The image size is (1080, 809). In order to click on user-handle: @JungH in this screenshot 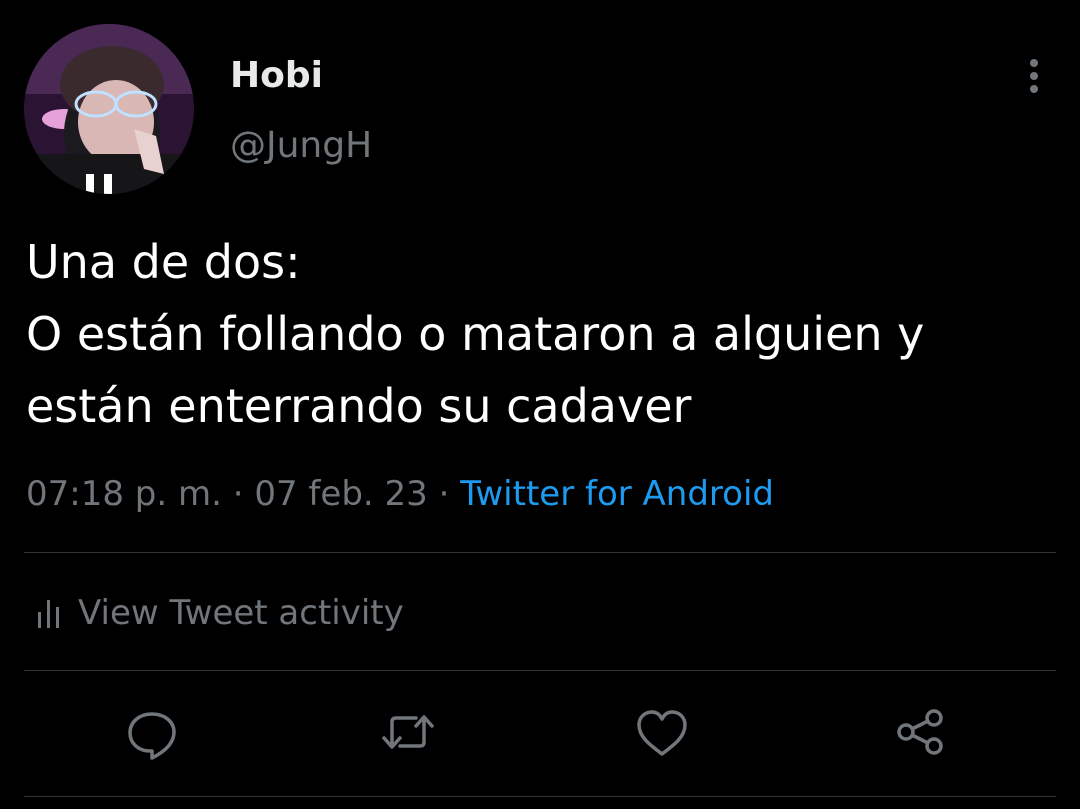, I will do `click(301, 146)`.